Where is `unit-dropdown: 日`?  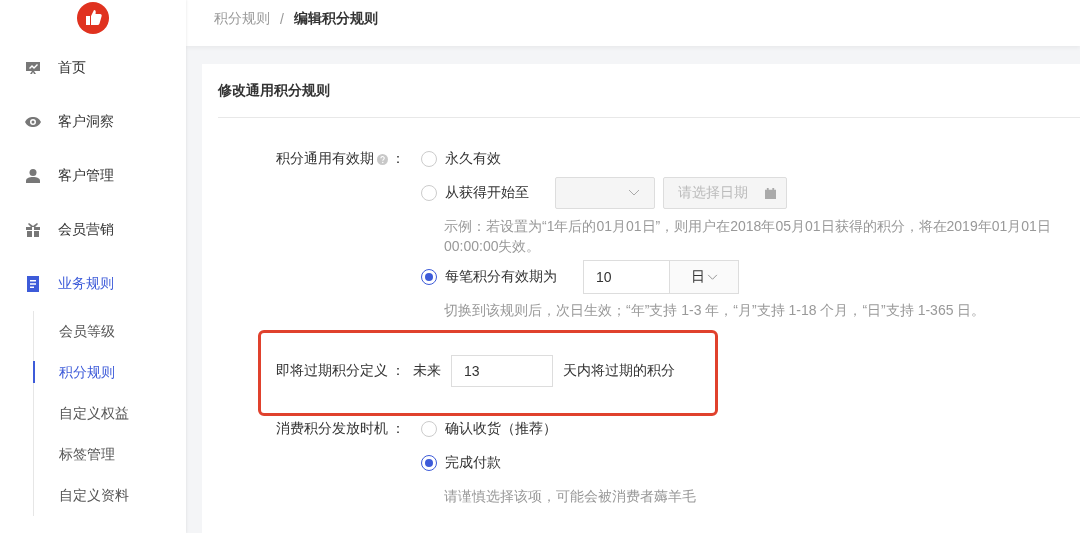
unit-dropdown: 日 is located at coordinates (704, 277).